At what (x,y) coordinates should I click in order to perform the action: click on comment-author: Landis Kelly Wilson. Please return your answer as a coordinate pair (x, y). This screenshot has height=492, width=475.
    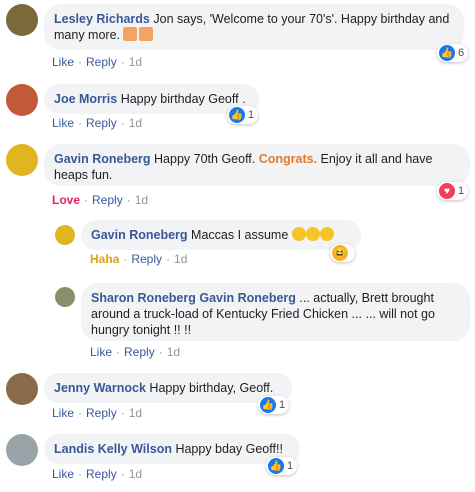
    Looking at the image, I should click on (113, 449).